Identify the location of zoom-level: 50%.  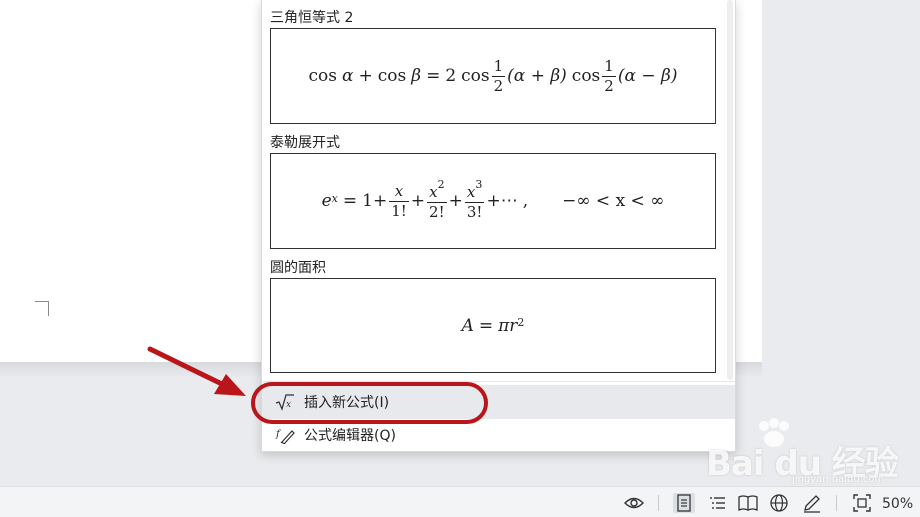
(897, 504).